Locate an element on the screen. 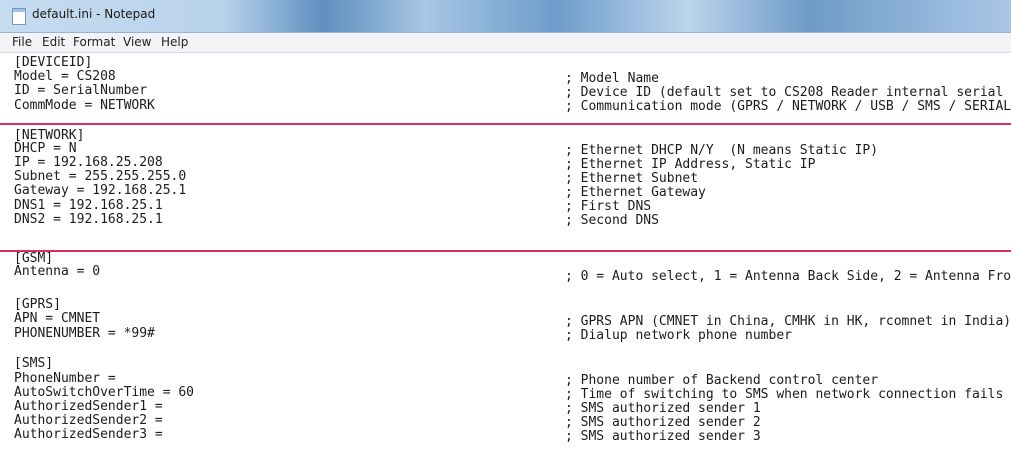  line-comment: ; First DNS is located at coordinates (608, 206).